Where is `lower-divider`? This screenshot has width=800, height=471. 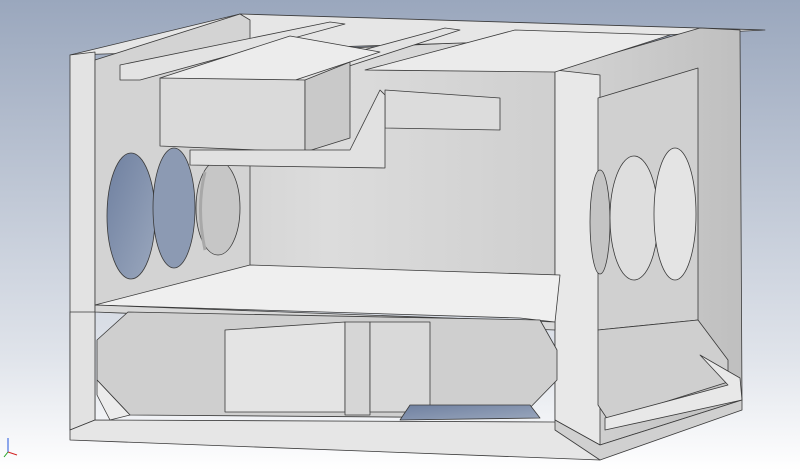
lower-divider is located at coordinates (357, 368).